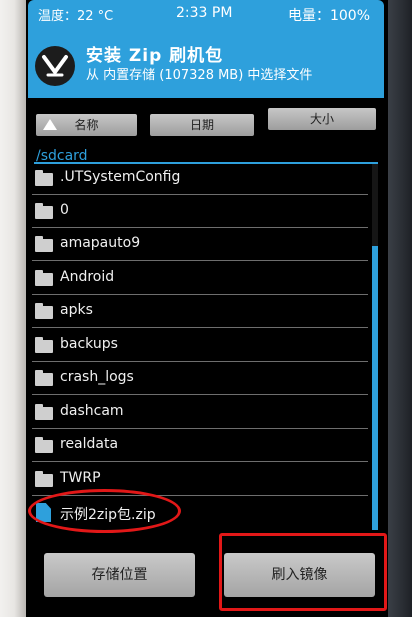 The height and width of the screenshot is (617, 412). I want to click on scrollbar-thumb, so click(375, 388).